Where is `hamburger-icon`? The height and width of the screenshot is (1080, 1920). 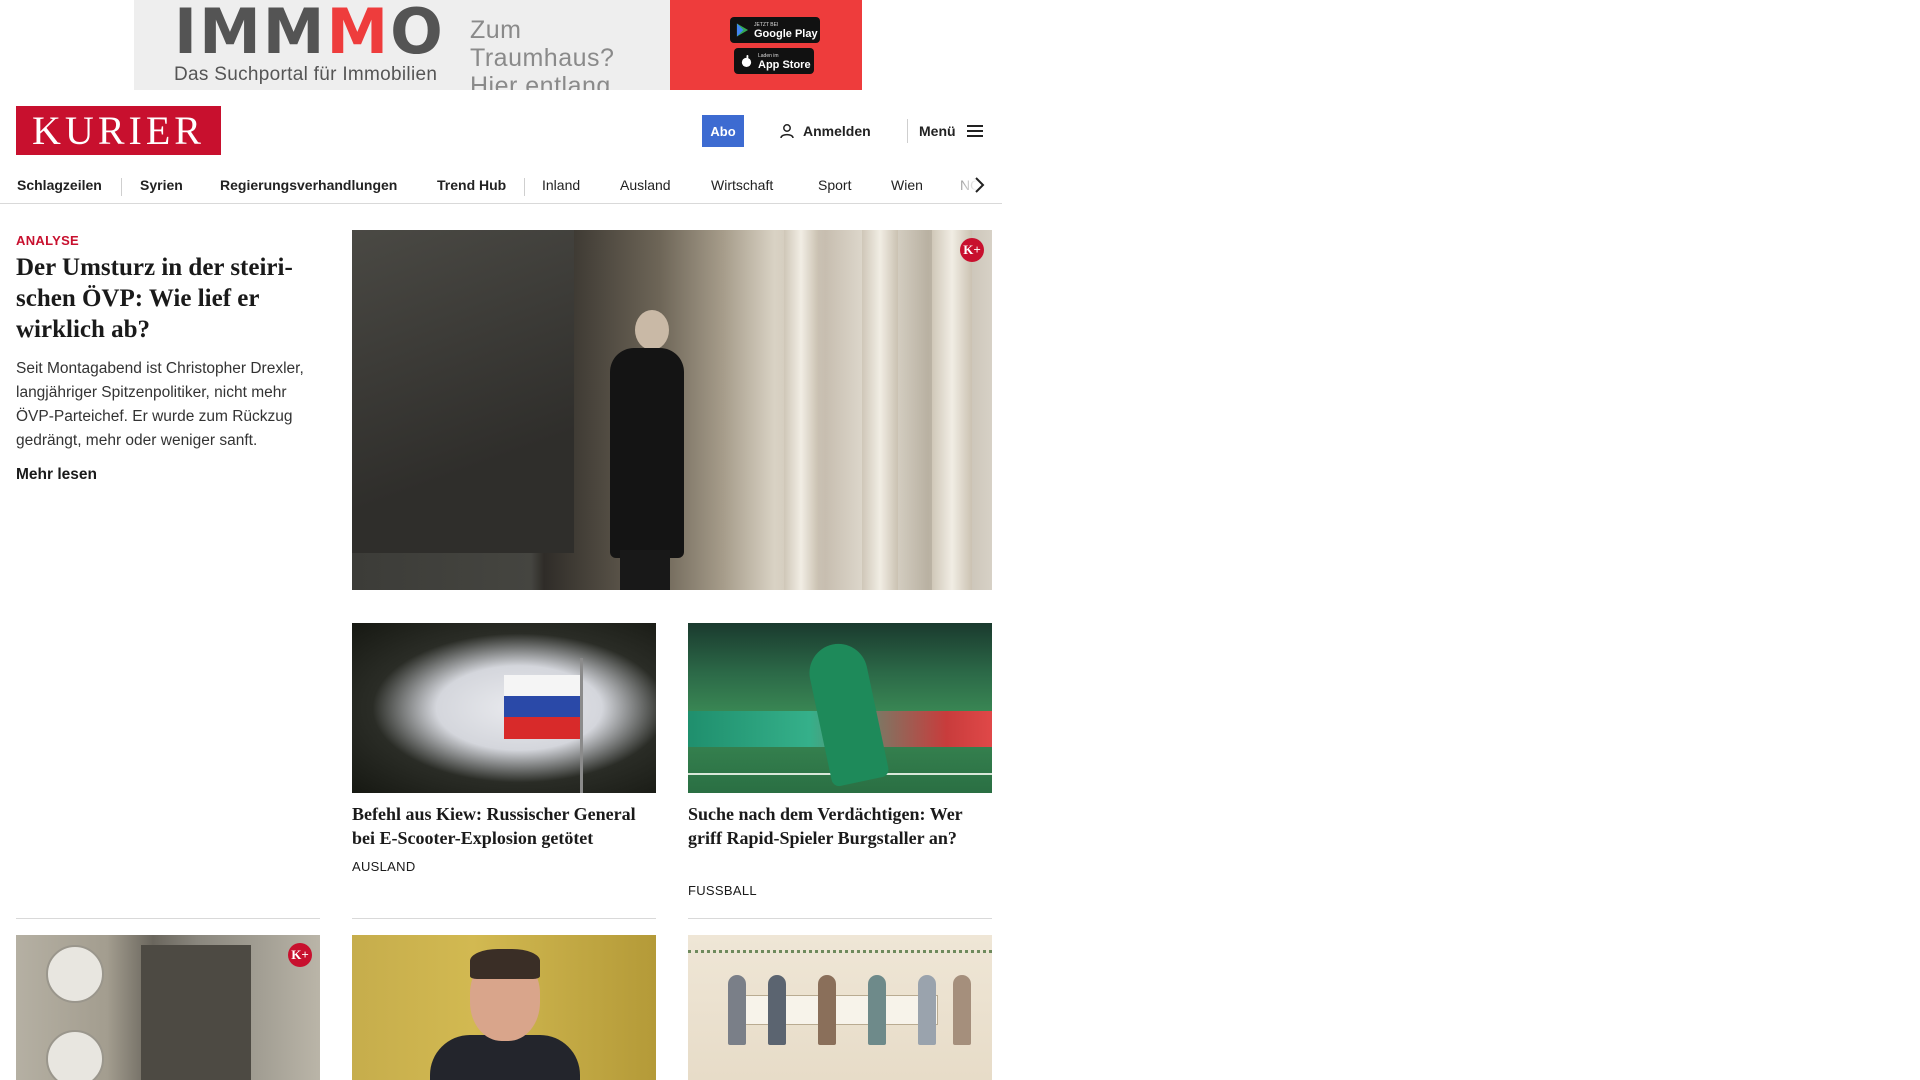 hamburger-icon is located at coordinates (974, 131).